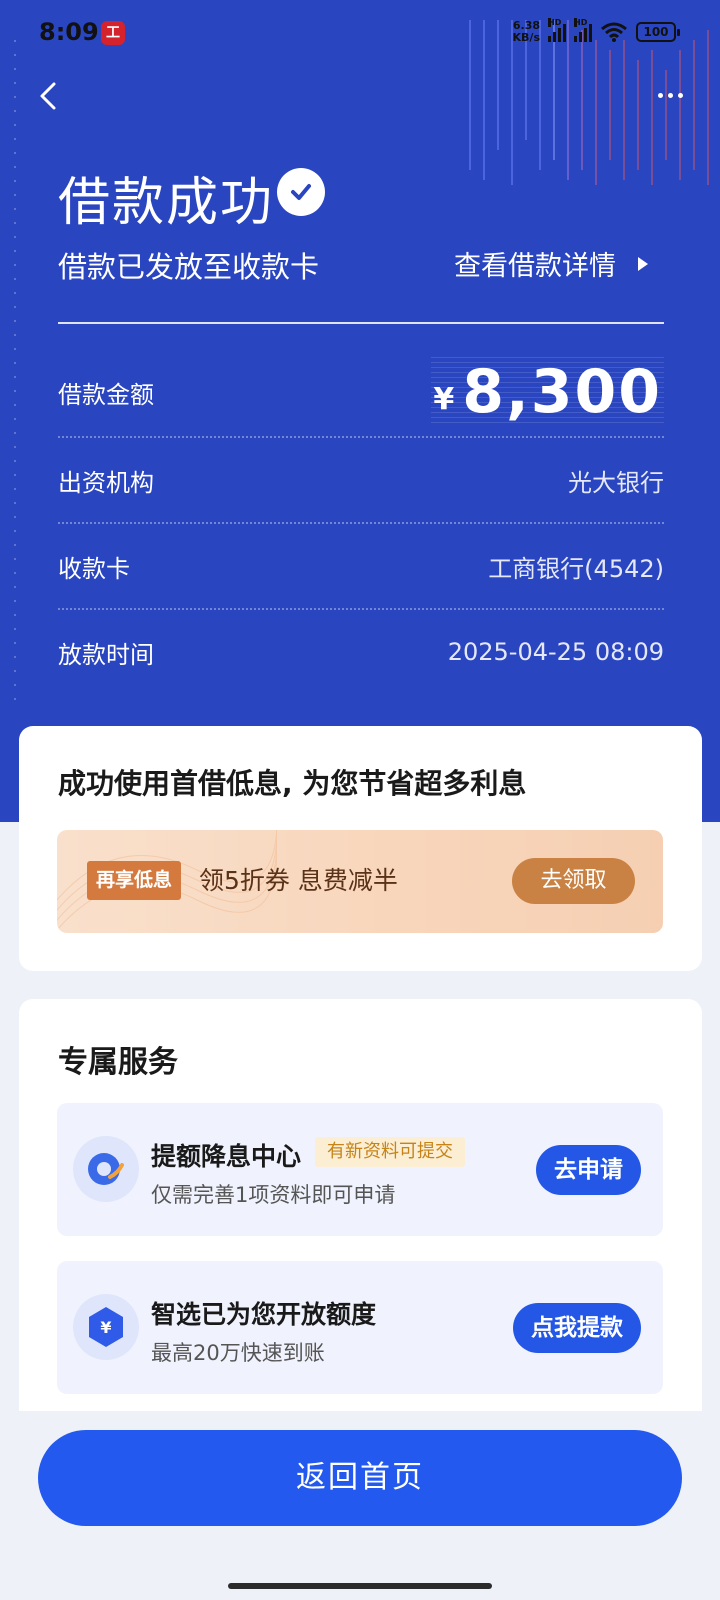  Describe the element at coordinates (526, 31) in the screenshot. I see `network-speed: 6.38 KB/s` at that location.